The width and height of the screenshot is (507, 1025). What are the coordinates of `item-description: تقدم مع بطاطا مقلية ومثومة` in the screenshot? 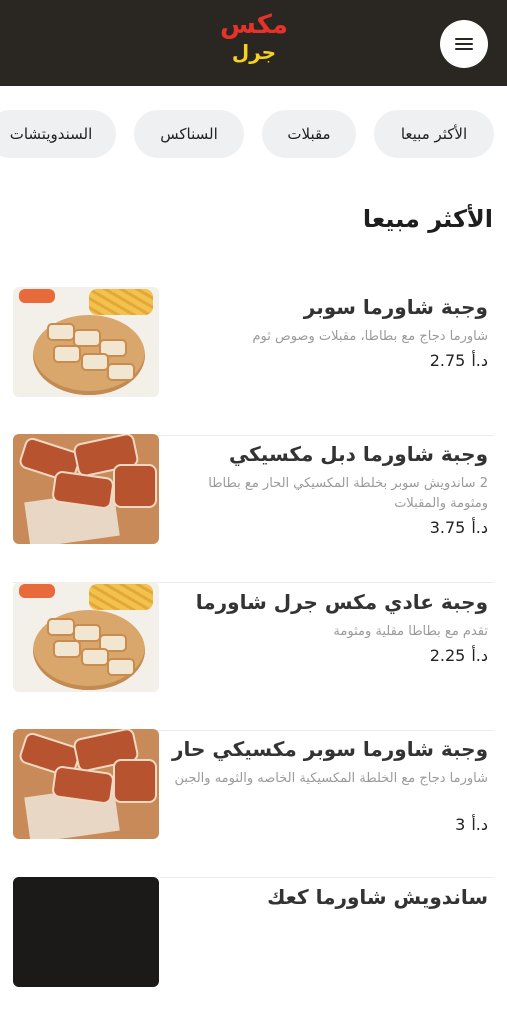 It's located at (410, 631).